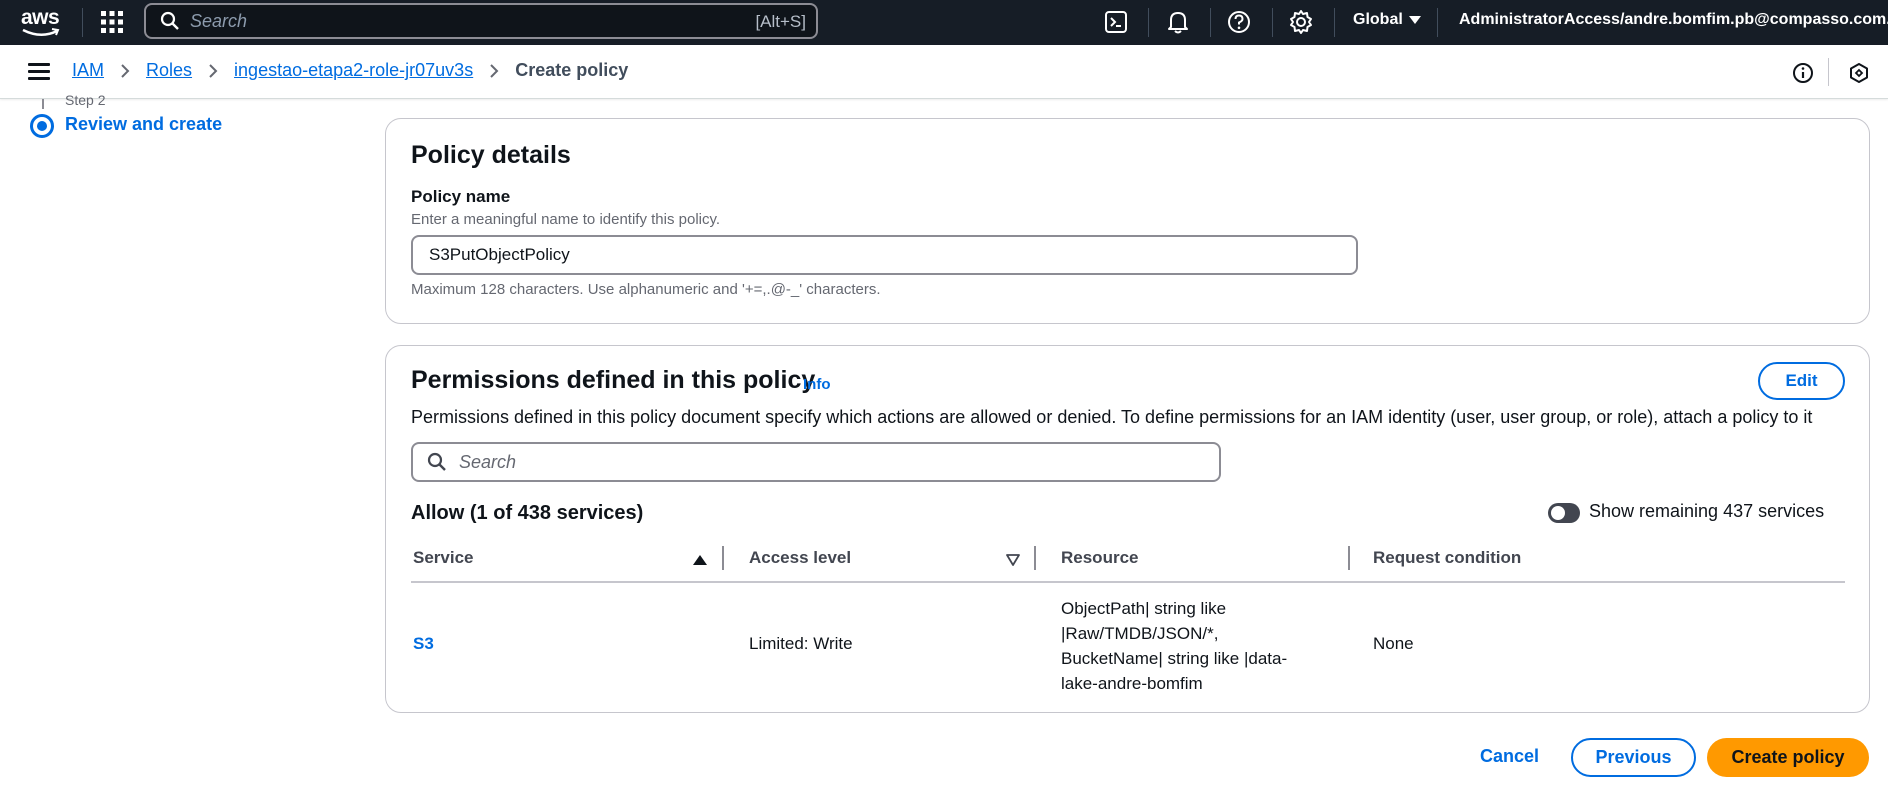 The image size is (1888, 807). Describe the element at coordinates (1178, 22) in the screenshot. I see `notifications-bell-icon` at that location.